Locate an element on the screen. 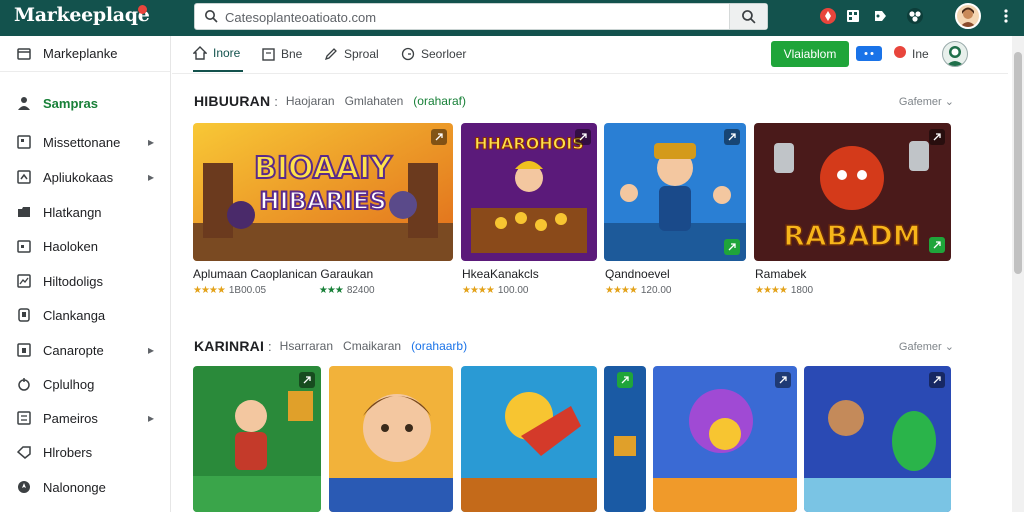 Image resolution: width=1024 pixels, height=512 pixels. svg-text: RABADM is located at coordinates (851, 235).